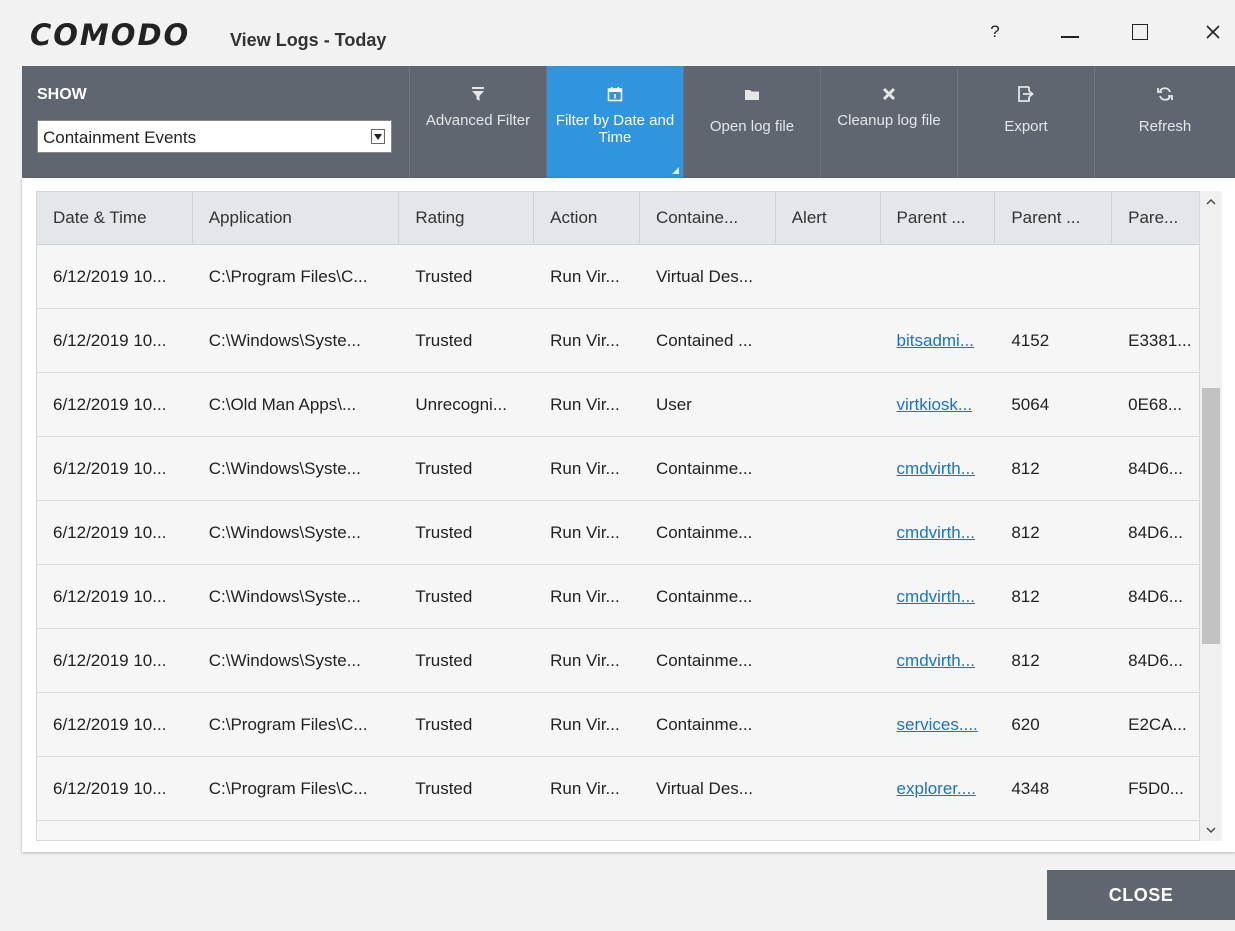  I want to click on cleanup-log-file-button: Cleanup log file, so click(888, 122).